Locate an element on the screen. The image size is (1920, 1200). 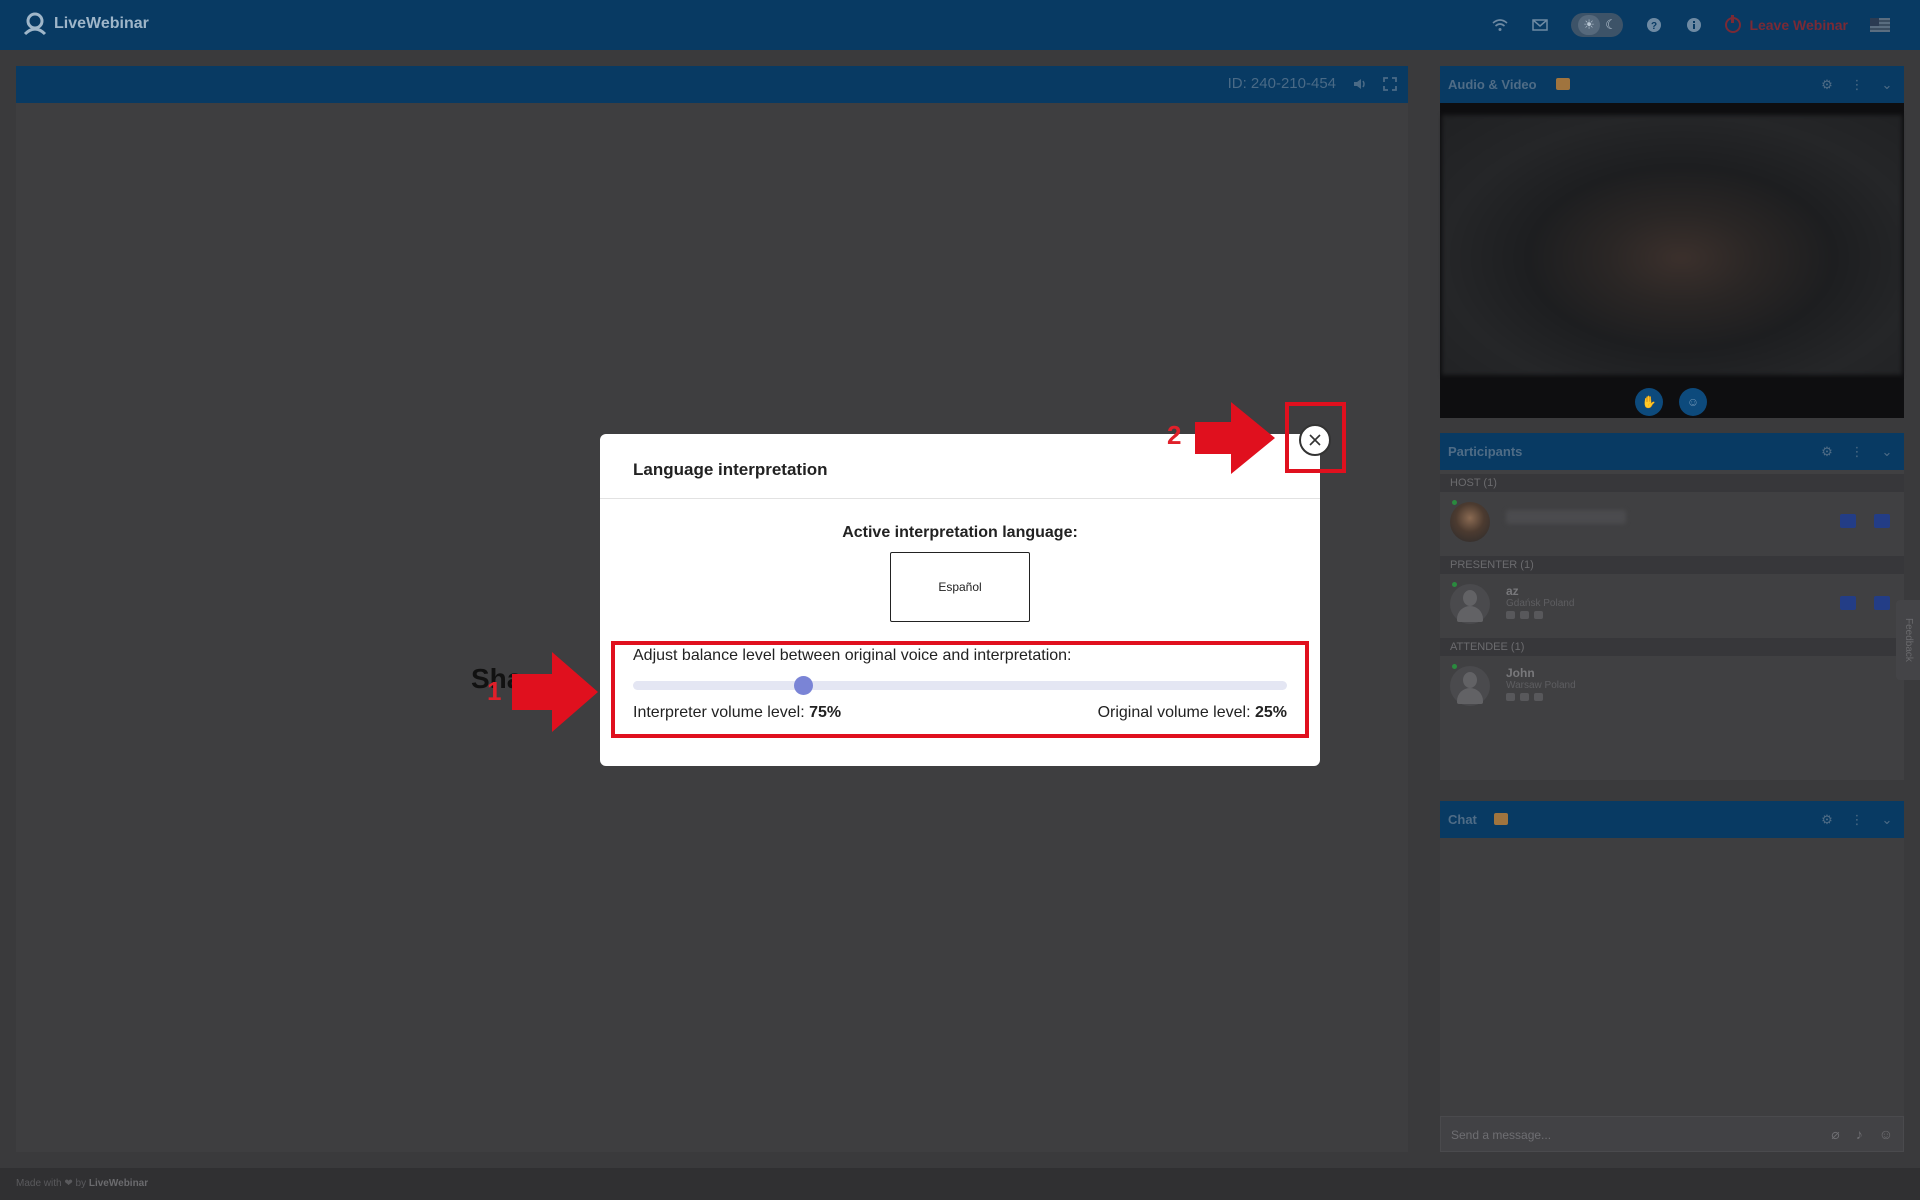
dialog-divider is located at coordinates (960, 498).